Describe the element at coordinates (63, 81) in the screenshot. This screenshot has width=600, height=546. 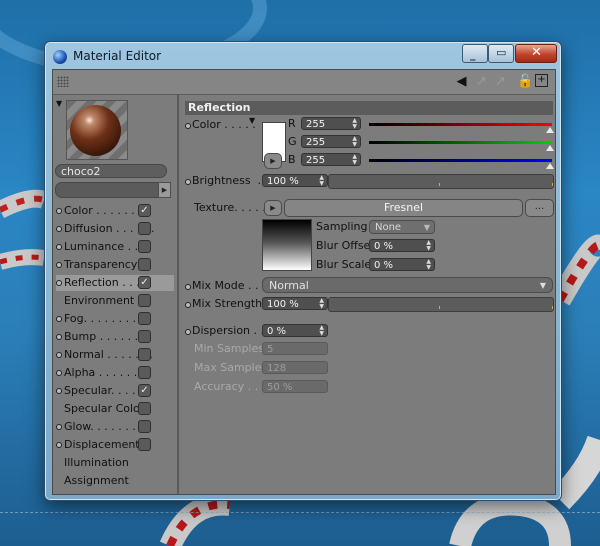
I see `toolbar-grip-icon` at that location.